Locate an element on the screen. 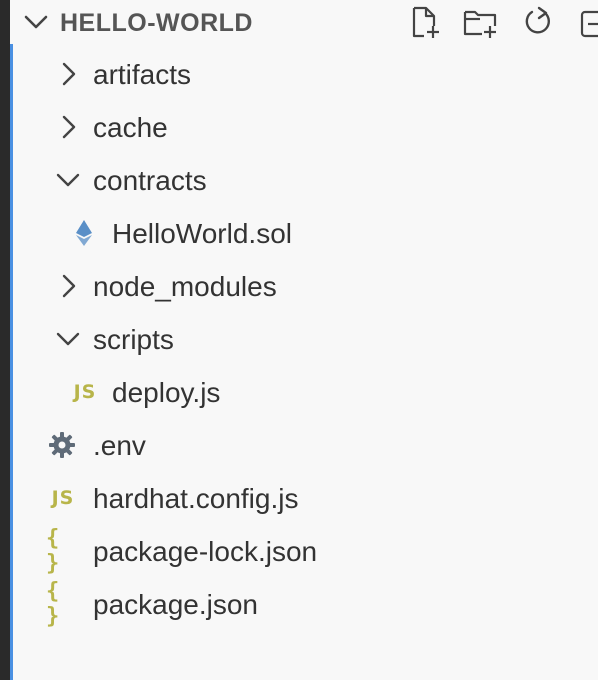 This screenshot has width=598, height=680. tree-item-package-json: { } package.json is located at coordinates (304, 604).